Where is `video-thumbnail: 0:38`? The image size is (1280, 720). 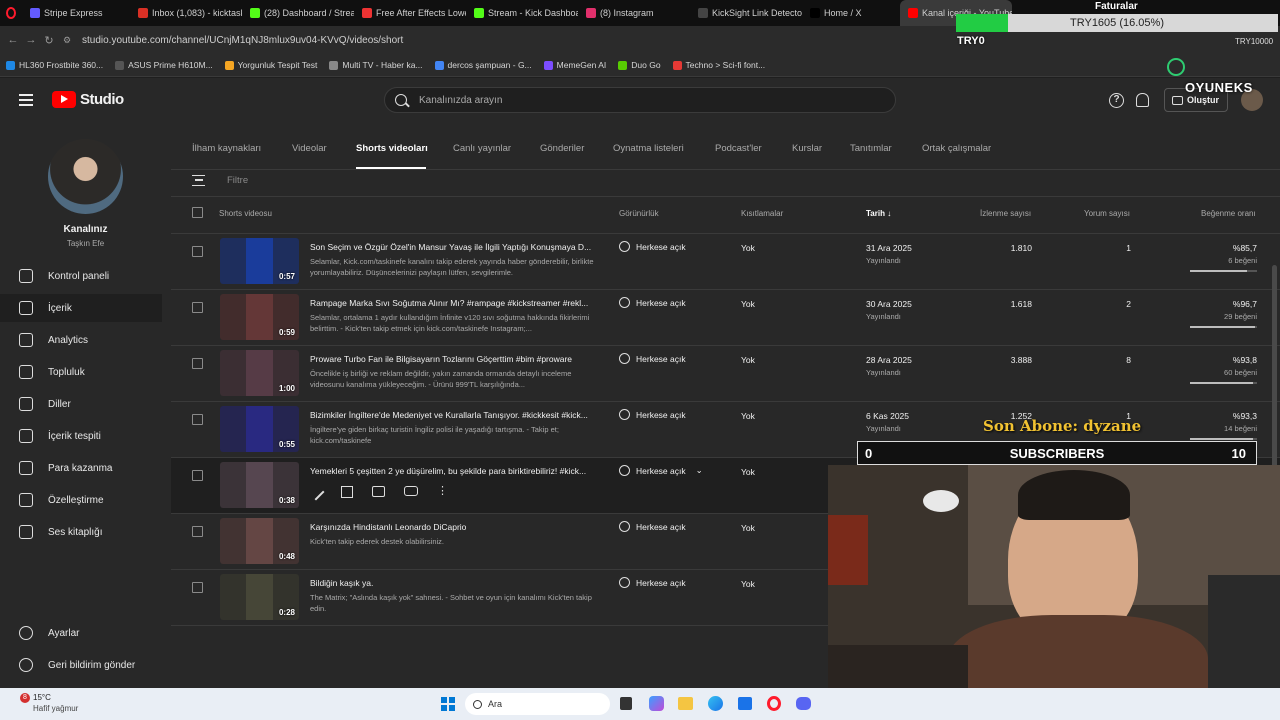
video-thumbnail: 0:38 is located at coordinates (259, 485).